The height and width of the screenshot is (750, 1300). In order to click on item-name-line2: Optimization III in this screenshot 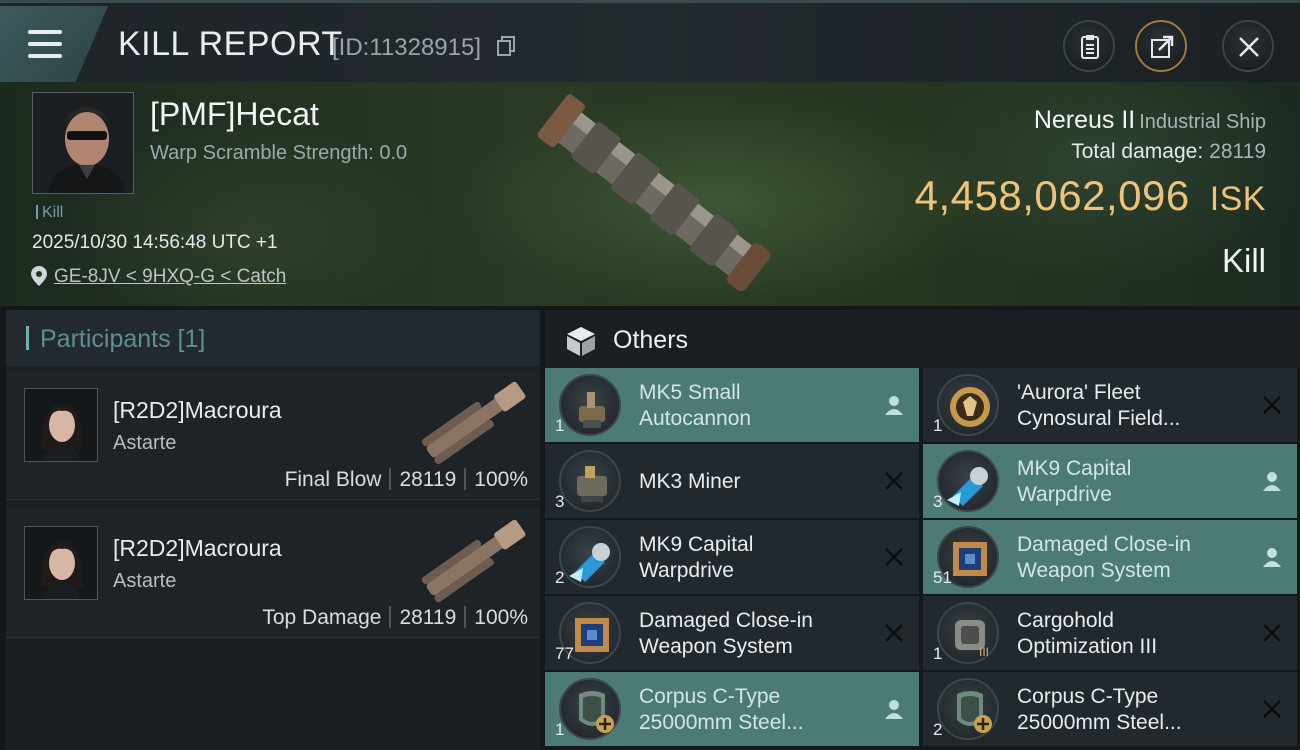, I will do `click(1087, 646)`.